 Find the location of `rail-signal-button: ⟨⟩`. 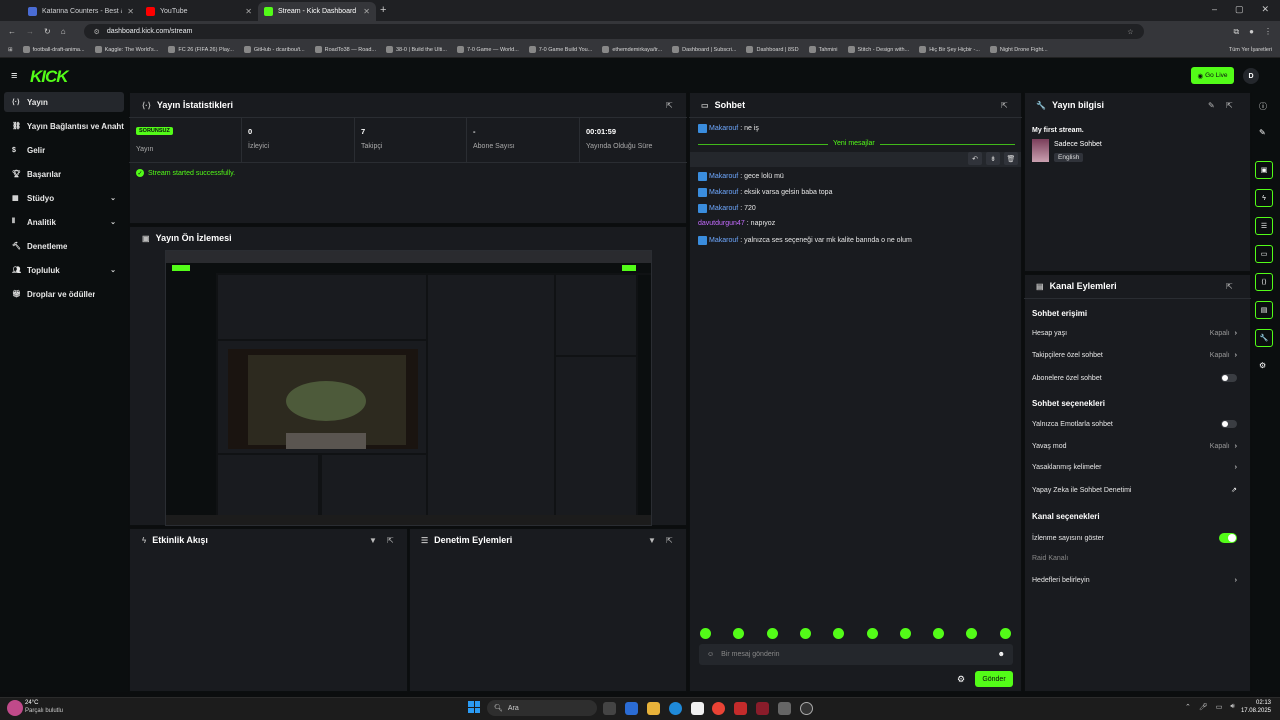

rail-signal-button: ⟨⟩ is located at coordinates (1264, 282).